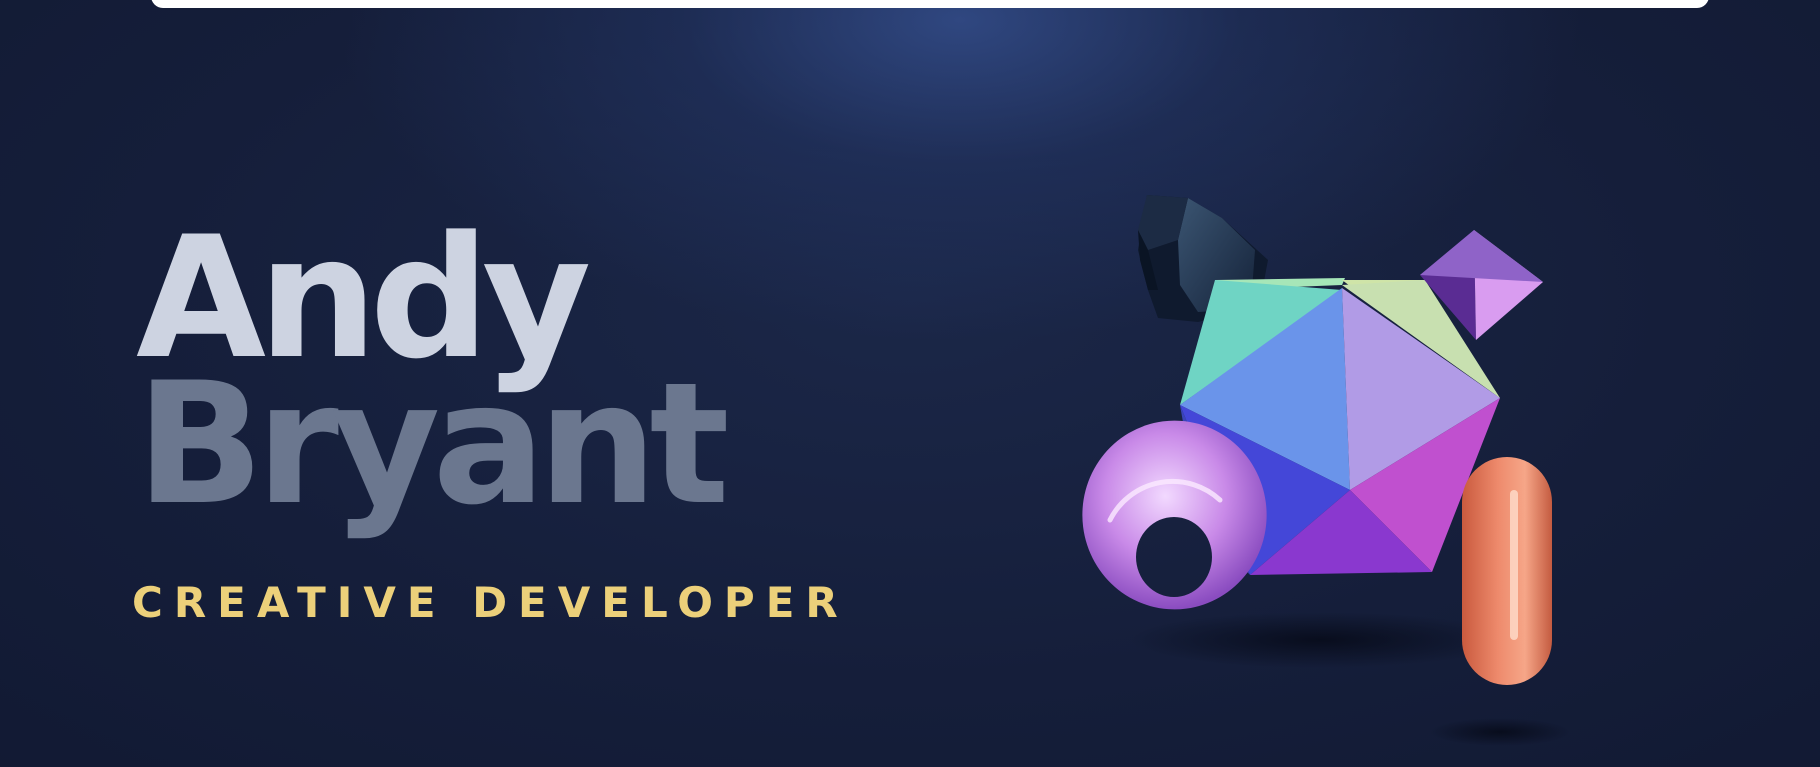 The width and height of the screenshot is (1820, 767). Describe the element at coordinates (1500, 732) in the screenshot. I see `capsule-shadow` at that location.